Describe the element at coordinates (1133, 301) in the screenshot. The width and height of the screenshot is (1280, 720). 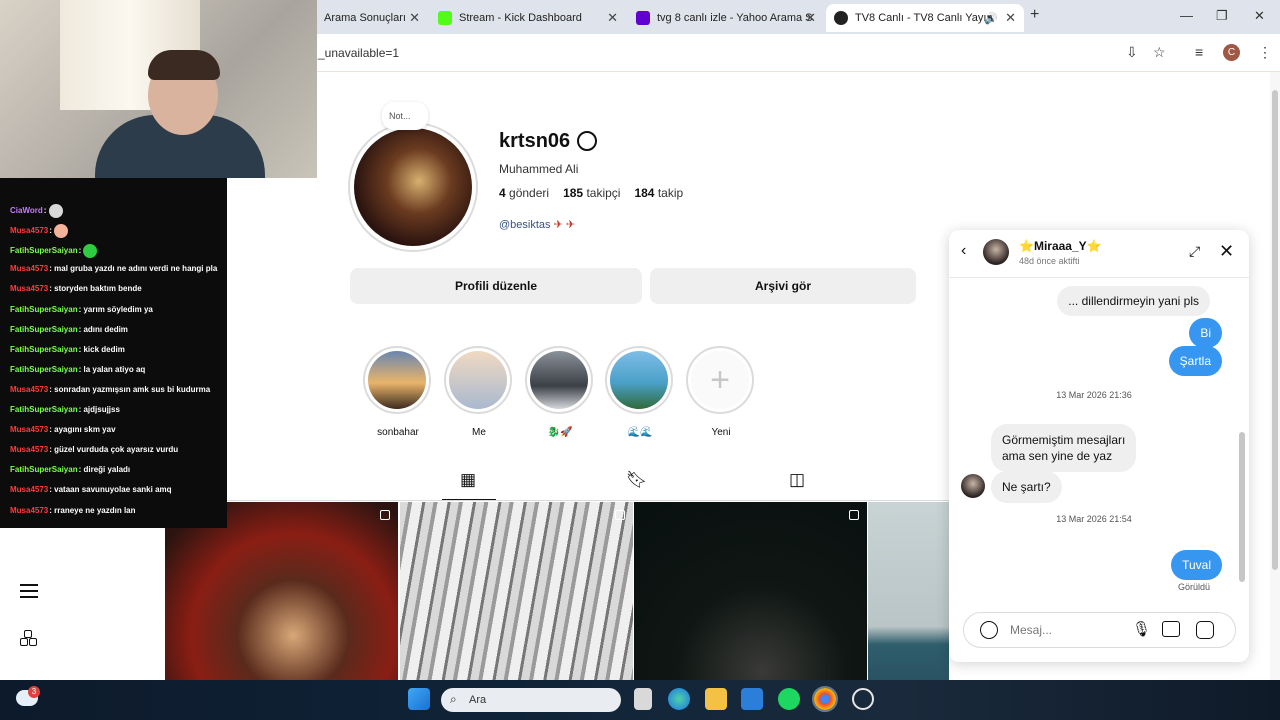
I see `received-message-bubble: ... dillendirmeyin yani pls` at that location.